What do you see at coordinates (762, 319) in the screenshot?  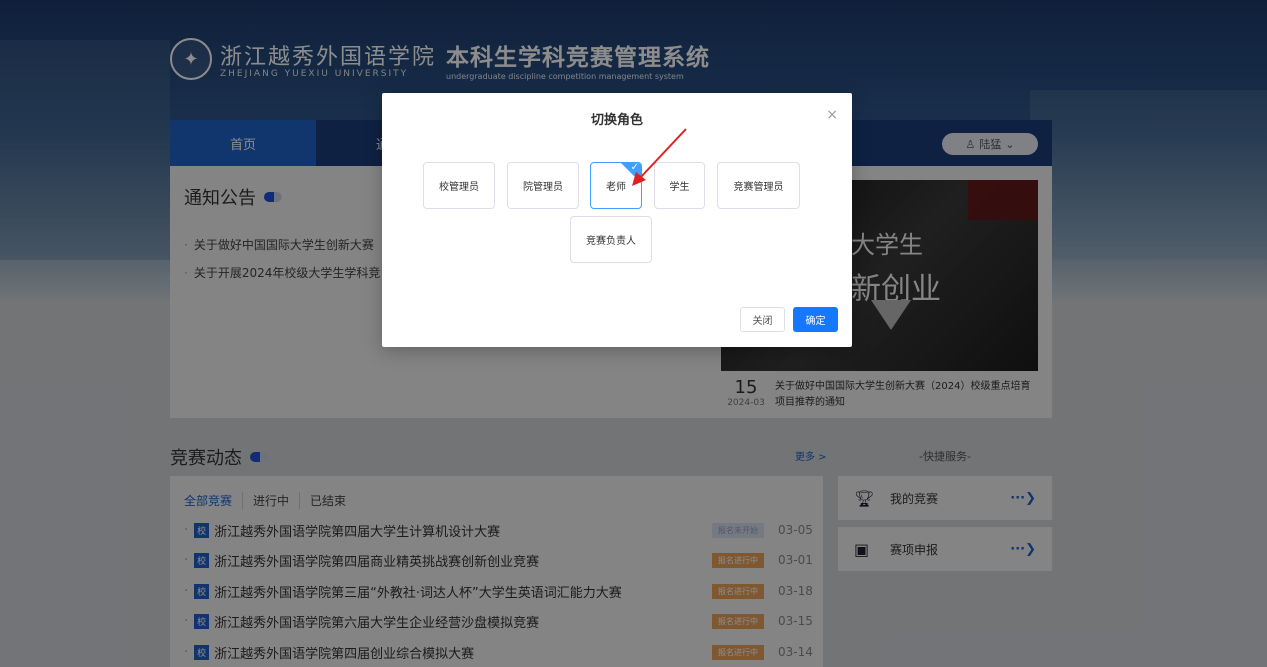 I see `close-button: 关闭` at bounding box center [762, 319].